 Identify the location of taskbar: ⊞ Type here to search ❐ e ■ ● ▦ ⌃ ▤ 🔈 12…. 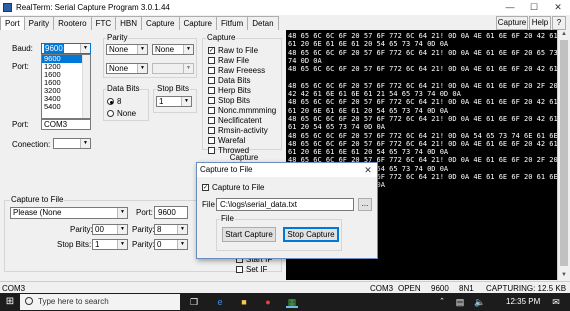
(285, 302).